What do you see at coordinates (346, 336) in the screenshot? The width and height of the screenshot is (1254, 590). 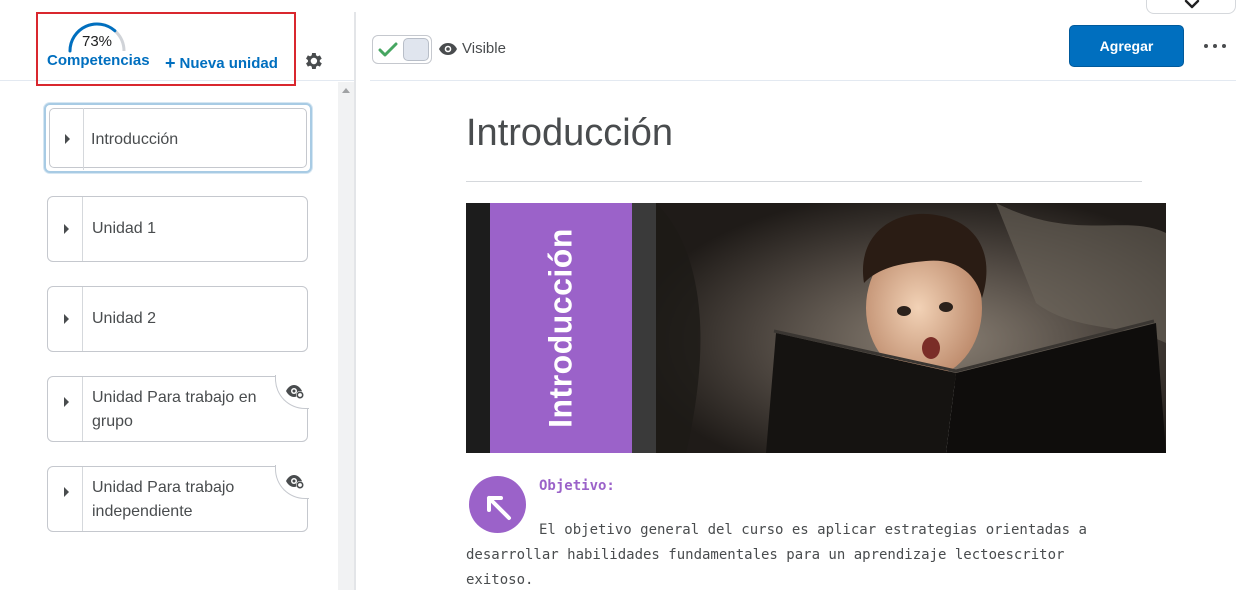 I see `sidebar-scrollbar` at bounding box center [346, 336].